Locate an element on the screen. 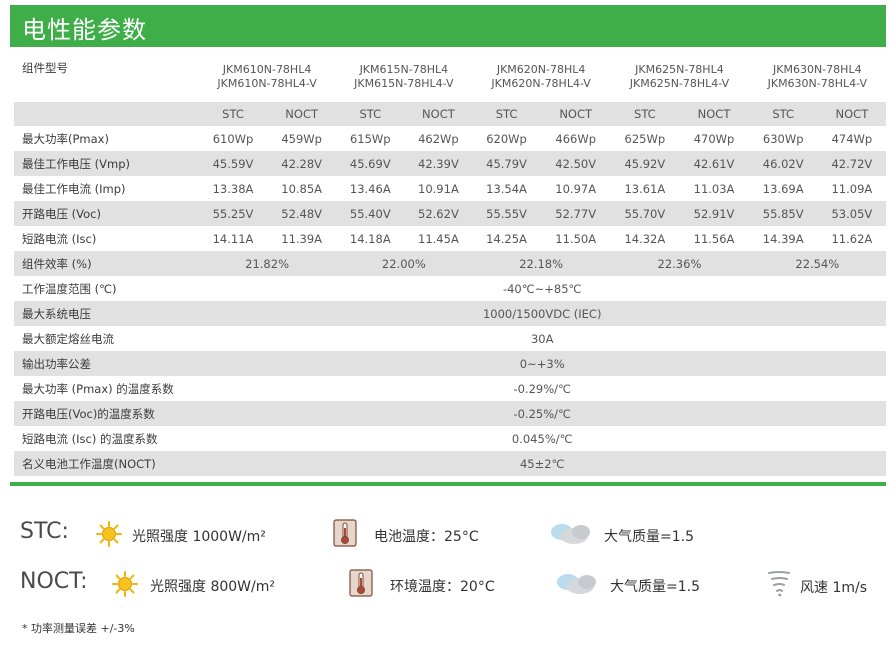 The width and height of the screenshot is (896, 655). row-label: 短路电流 (Isc) 的温度系数 is located at coordinates (90, 438).